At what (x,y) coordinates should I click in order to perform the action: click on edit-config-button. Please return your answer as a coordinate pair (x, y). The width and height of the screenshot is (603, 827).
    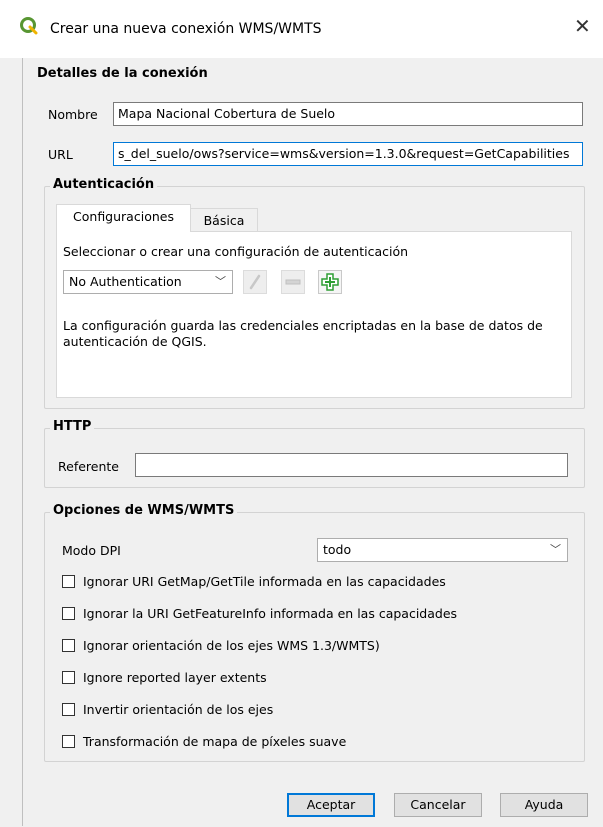
    Looking at the image, I should click on (255, 282).